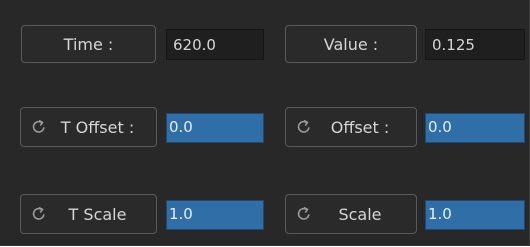 This screenshot has width=530, height=247. What do you see at coordinates (440, 127) in the screenshot?
I see `offset-value: 0.0` at bounding box center [440, 127].